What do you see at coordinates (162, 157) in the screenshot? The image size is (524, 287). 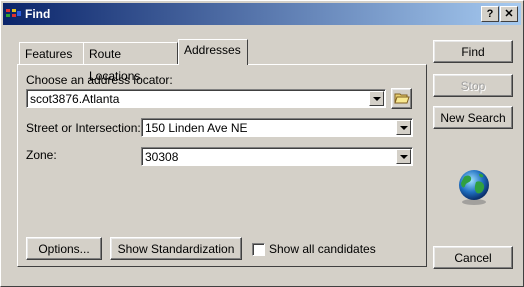 I see `zone-value: 30308` at bounding box center [162, 157].